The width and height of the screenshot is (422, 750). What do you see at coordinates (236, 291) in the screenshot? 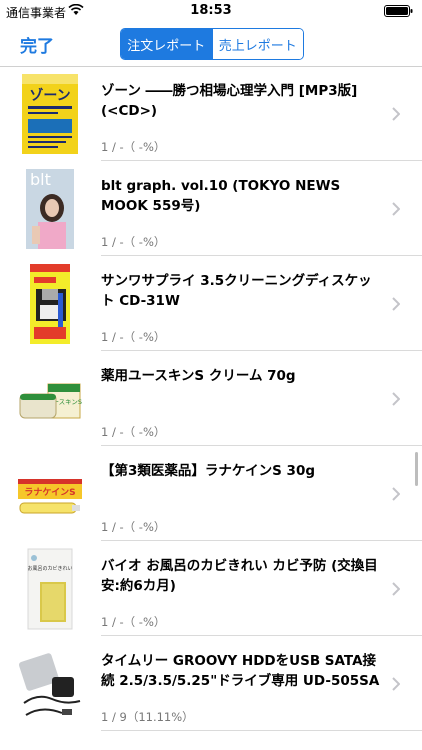
I see `product-title: サンワサプライ 3.5クリーニングディスケット CD-31W` at bounding box center [236, 291].